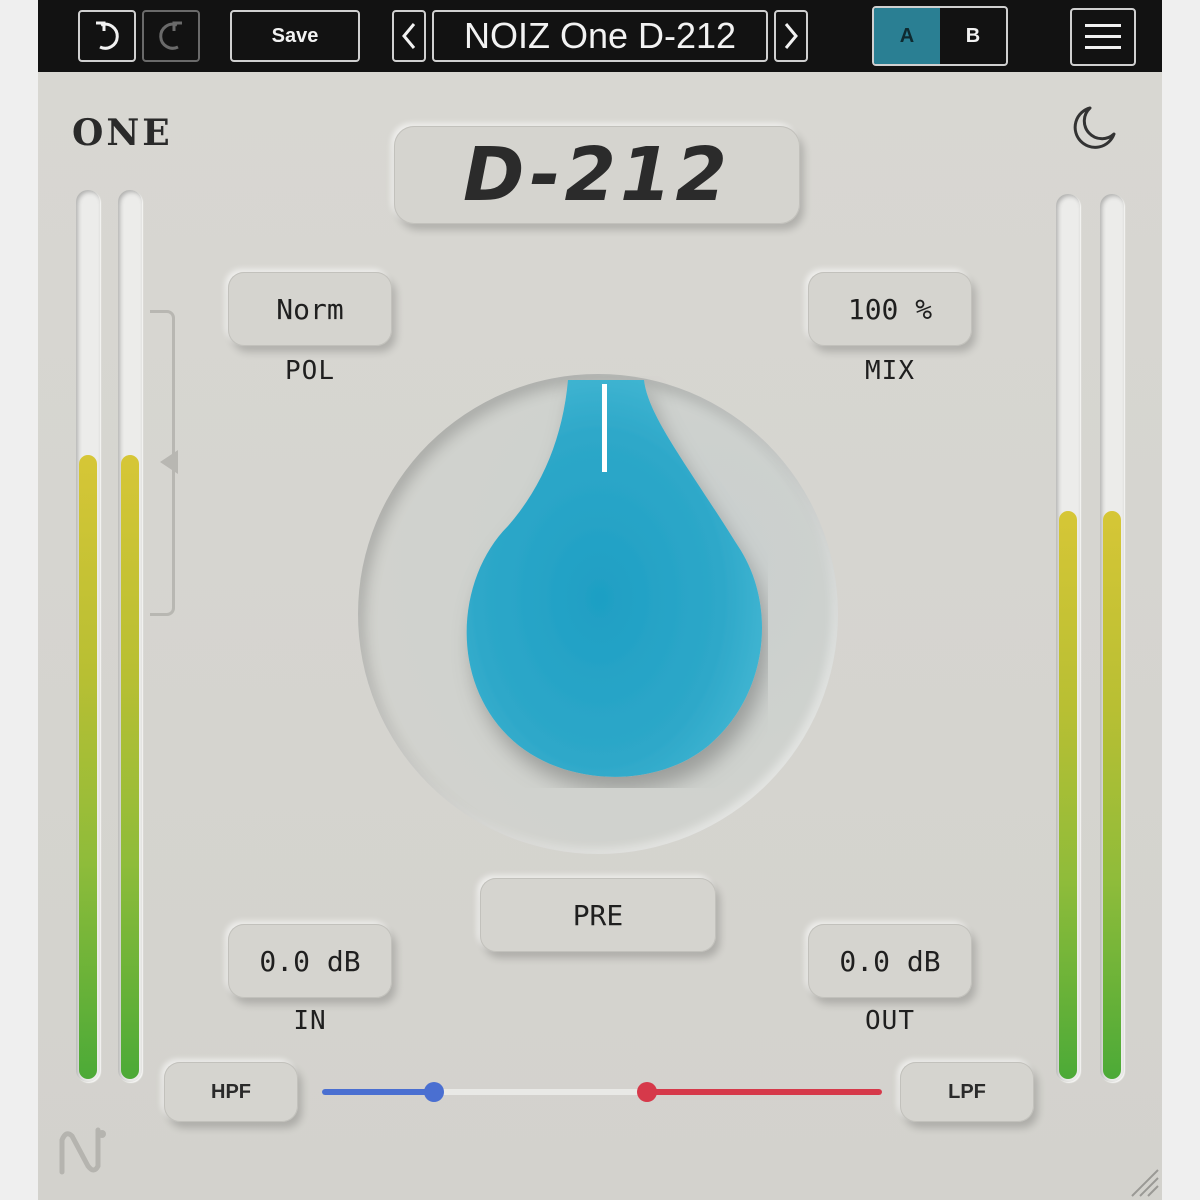 The height and width of the screenshot is (1200, 1200). I want to click on lpf-label: LPF, so click(967, 1091).